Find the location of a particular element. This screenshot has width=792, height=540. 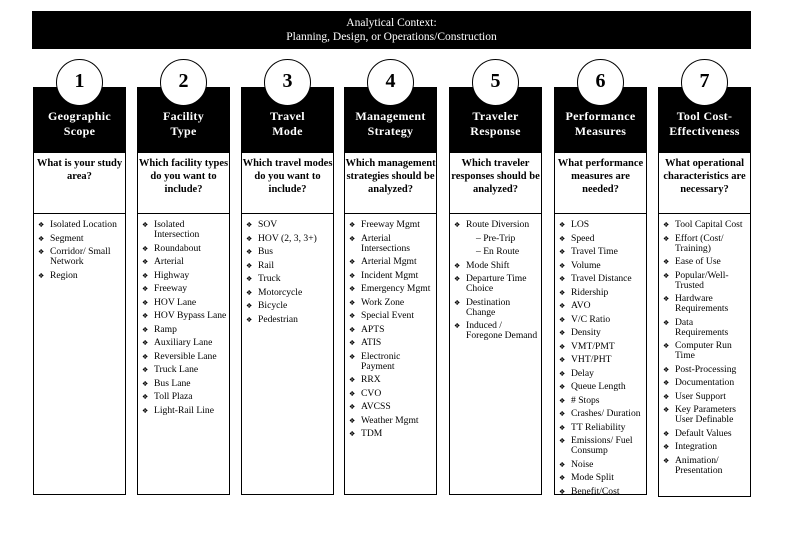

list-item-text: Arterial Intersections is located at coordinates (386, 243).